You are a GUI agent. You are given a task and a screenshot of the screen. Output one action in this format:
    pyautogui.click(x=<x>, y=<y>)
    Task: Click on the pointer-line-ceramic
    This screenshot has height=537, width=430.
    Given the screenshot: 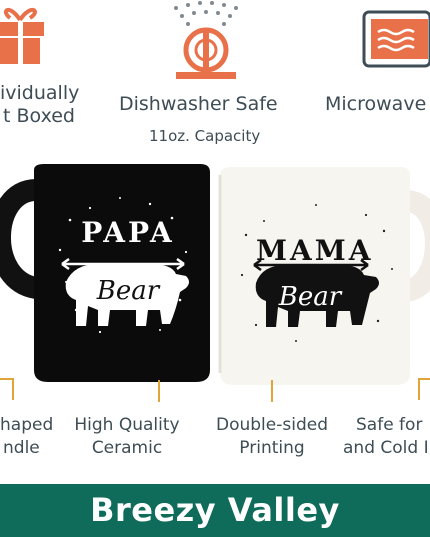 What is the action you would take?
    pyautogui.click(x=159, y=391)
    